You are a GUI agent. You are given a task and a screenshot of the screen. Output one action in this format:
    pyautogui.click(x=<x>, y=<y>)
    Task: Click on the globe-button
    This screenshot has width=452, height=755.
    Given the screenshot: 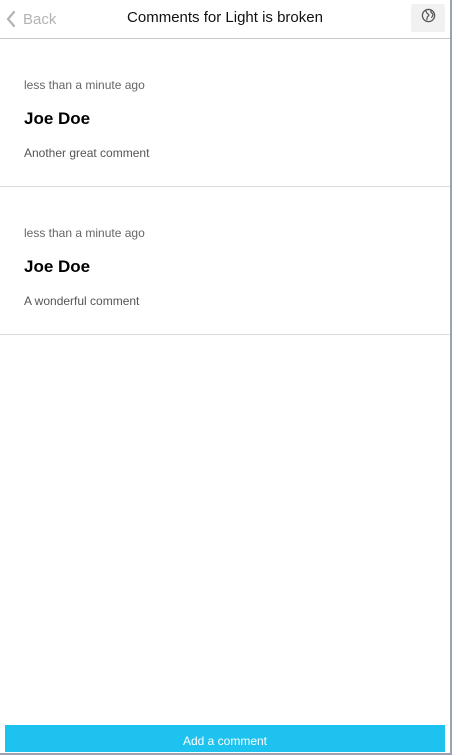 What is the action you would take?
    pyautogui.click(x=428, y=18)
    